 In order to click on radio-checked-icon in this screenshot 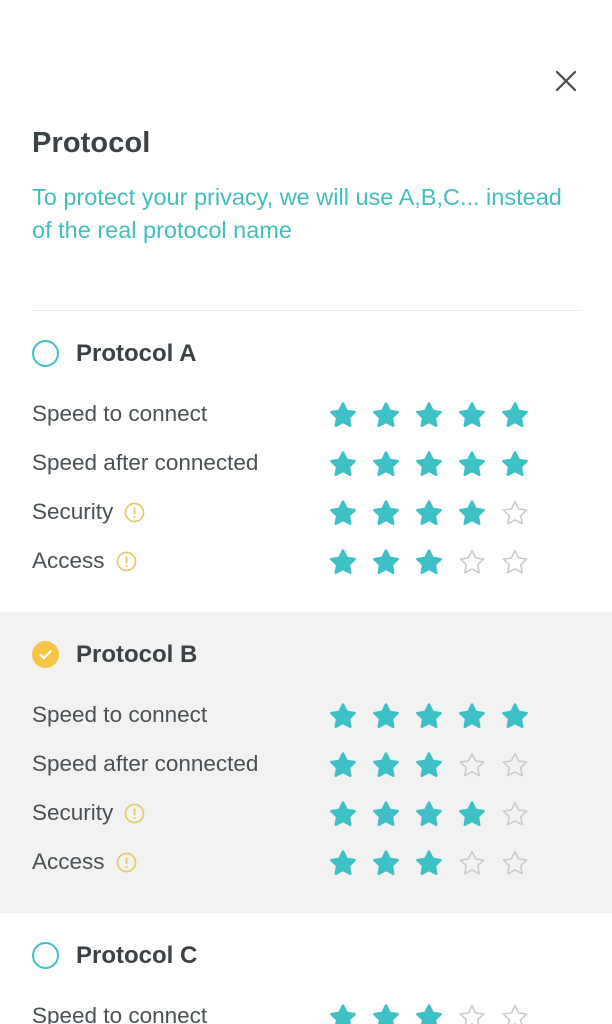, I will do `click(45, 654)`.